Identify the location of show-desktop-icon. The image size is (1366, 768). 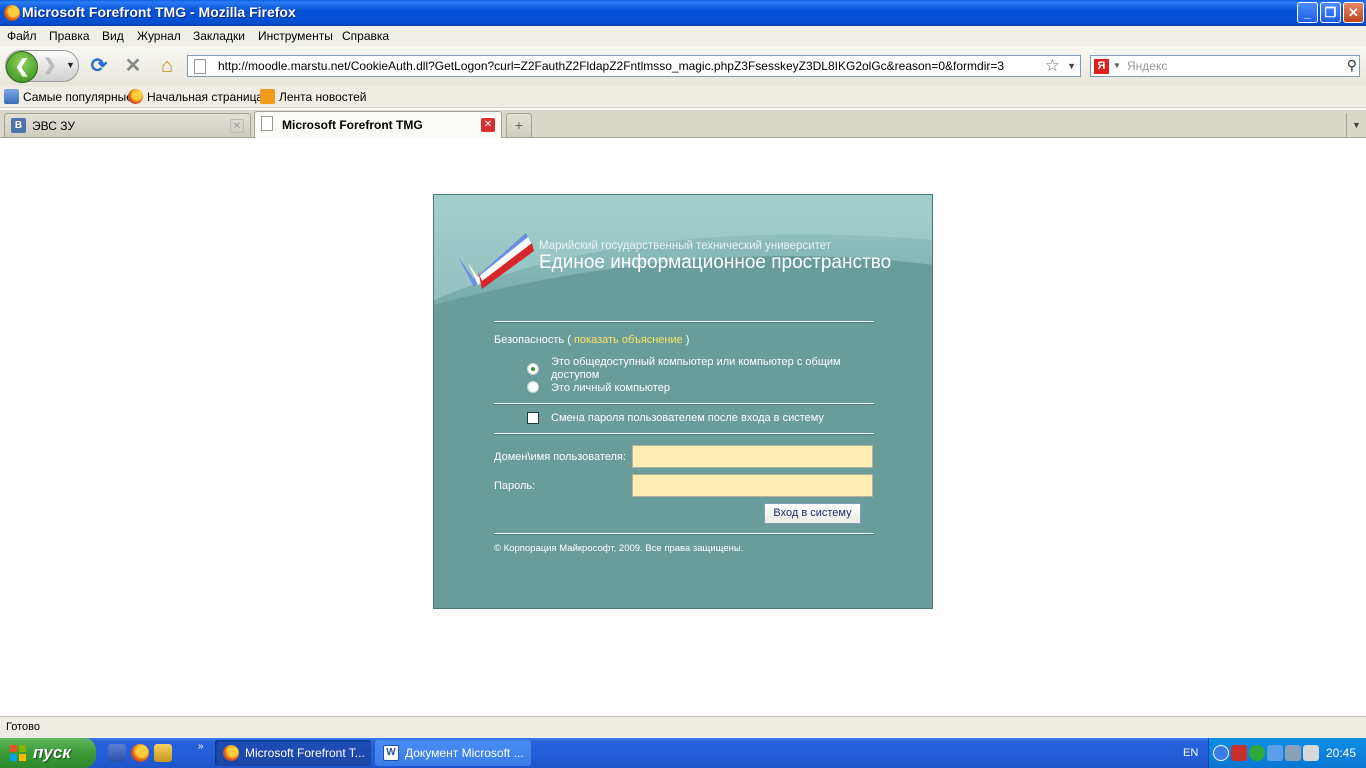
(117, 753).